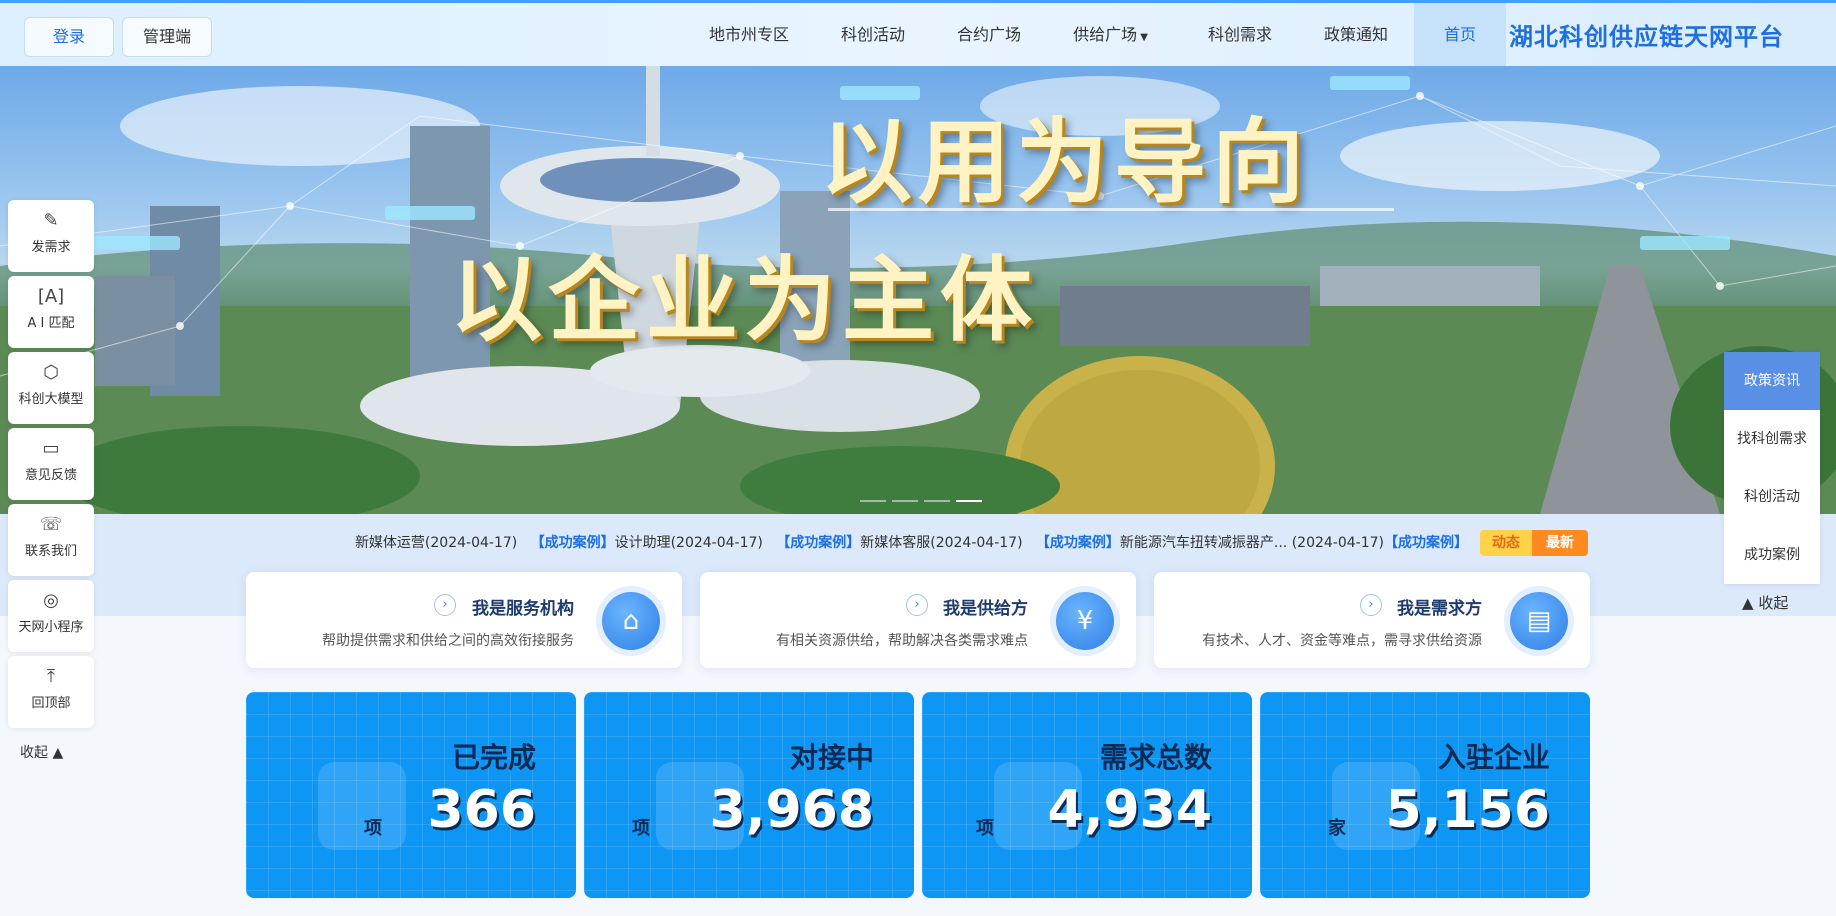 Image resolution: width=1836 pixels, height=916 pixels. What do you see at coordinates (51, 312) in the screenshot?
I see `ai-match-button: [A] A I 匹配` at bounding box center [51, 312].